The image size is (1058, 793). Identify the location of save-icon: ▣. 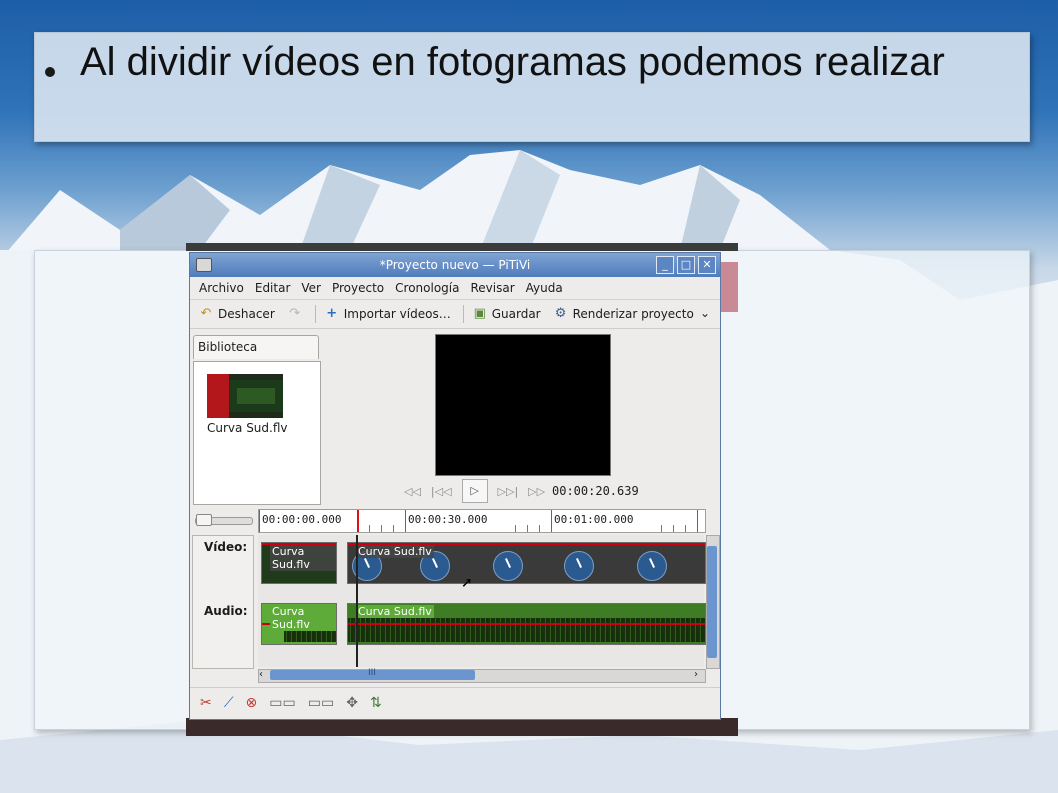
(479, 313).